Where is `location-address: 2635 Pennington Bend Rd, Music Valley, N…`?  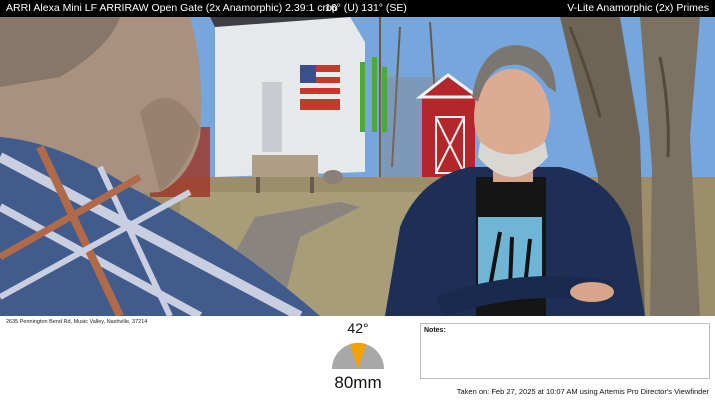
location-address: 2635 Pennington Bend Rd, Music Valley, N… is located at coordinates (77, 322).